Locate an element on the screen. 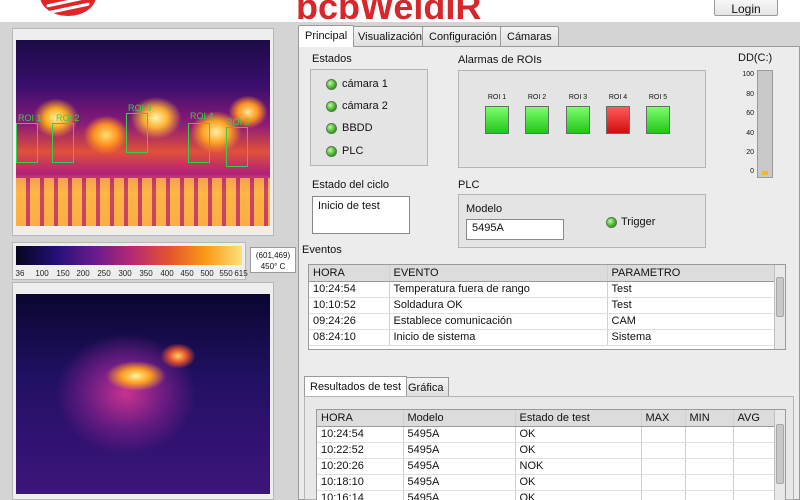 This screenshot has width=800, height=500. table-row: 08:24:10 Inicio de sistema Sistema is located at coordinates (547, 337).